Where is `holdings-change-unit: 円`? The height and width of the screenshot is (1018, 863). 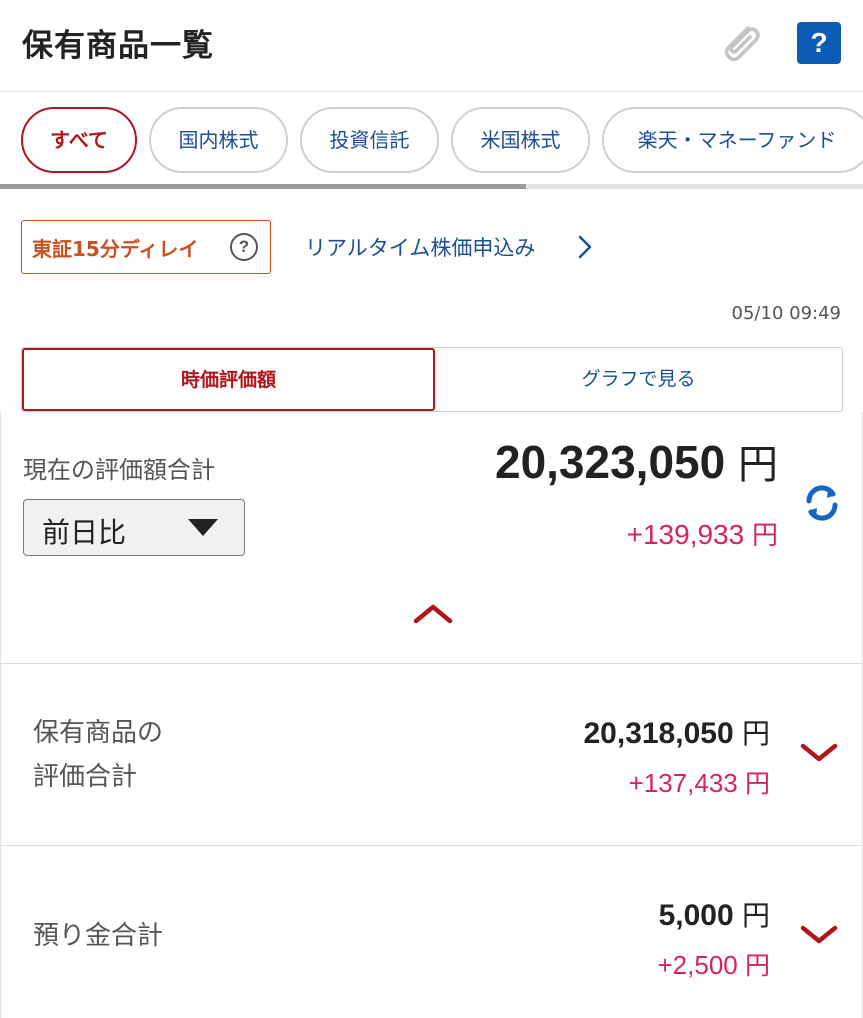
holdings-change-unit: 円 is located at coordinates (757, 783).